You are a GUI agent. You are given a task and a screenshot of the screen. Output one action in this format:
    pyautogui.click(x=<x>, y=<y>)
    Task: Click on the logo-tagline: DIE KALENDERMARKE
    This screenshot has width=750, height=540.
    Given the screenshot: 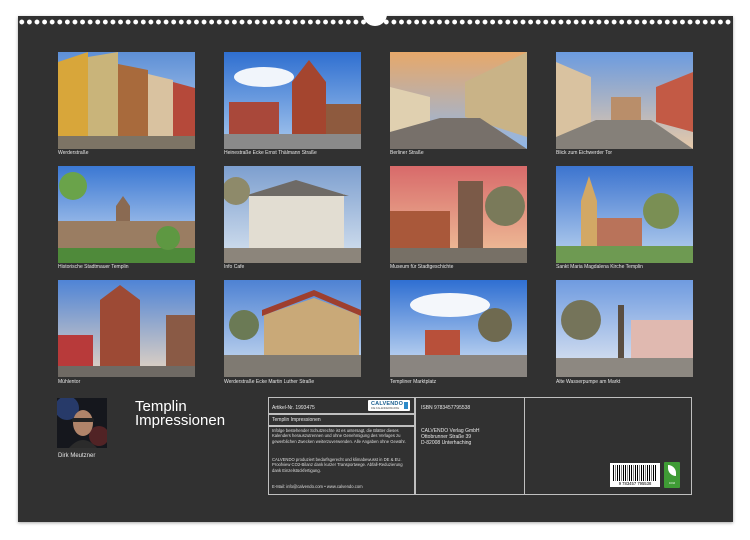 What is the action you would take?
    pyautogui.click(x=385, y=408)
    